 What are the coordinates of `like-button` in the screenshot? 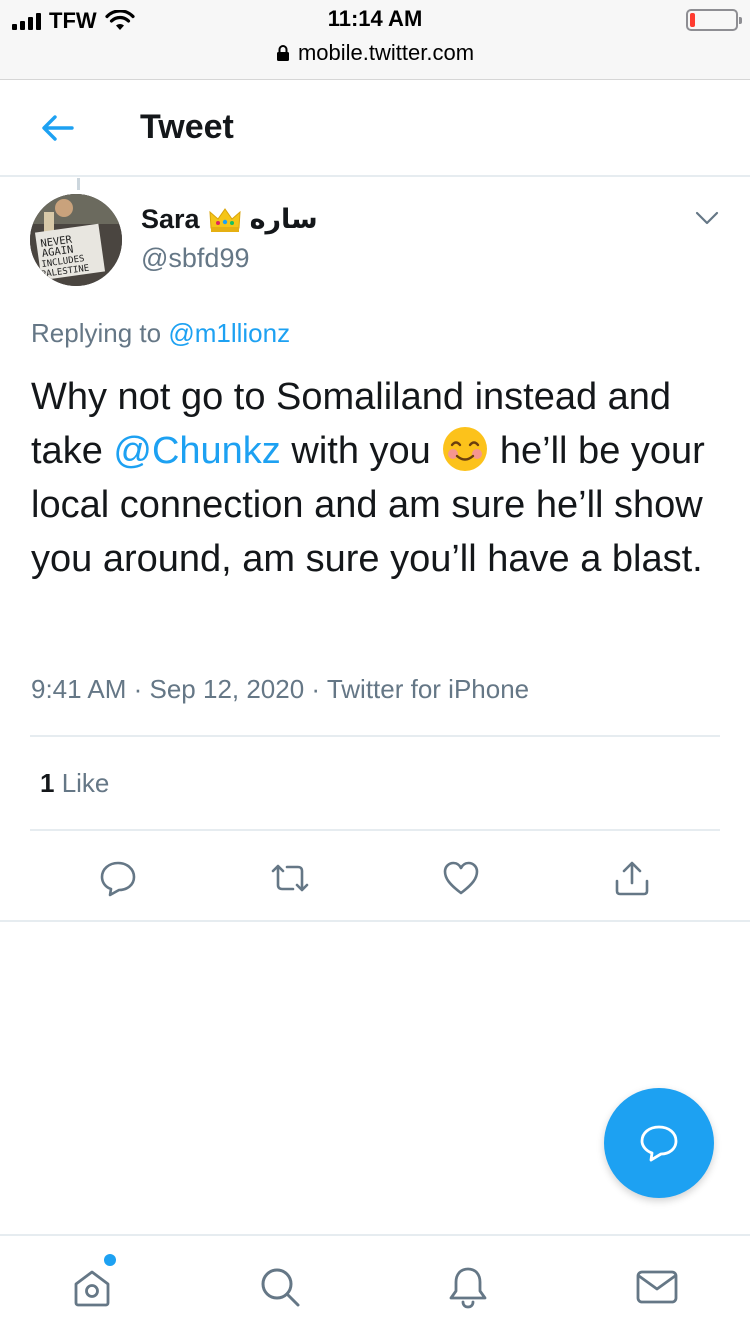 It's located at (461, 878).